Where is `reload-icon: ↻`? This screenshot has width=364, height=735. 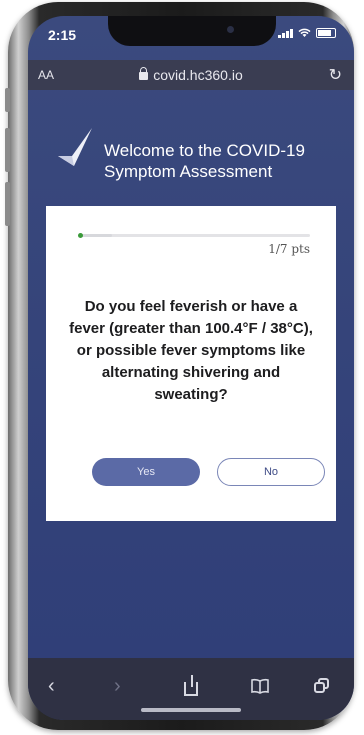
reload-icon: ↻ is located at coordinates (335, 75).